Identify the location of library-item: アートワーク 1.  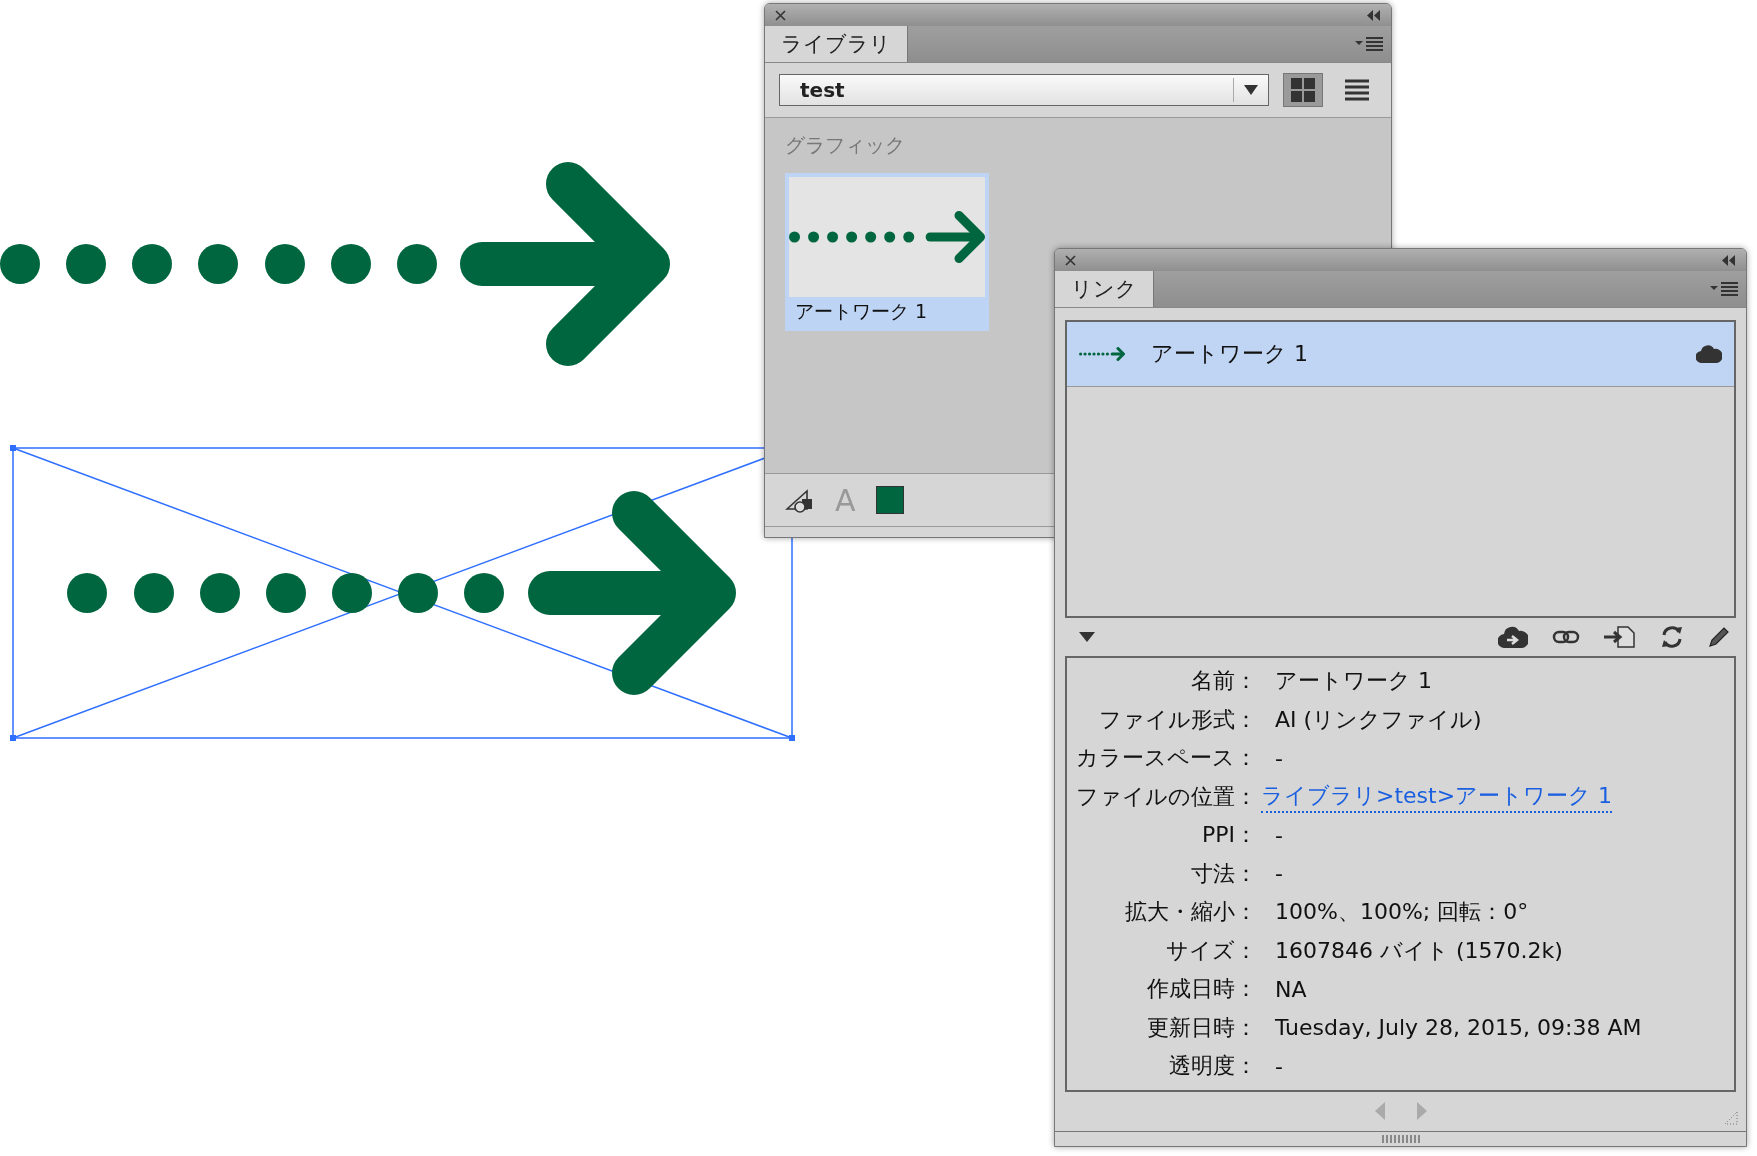
(887, 252).